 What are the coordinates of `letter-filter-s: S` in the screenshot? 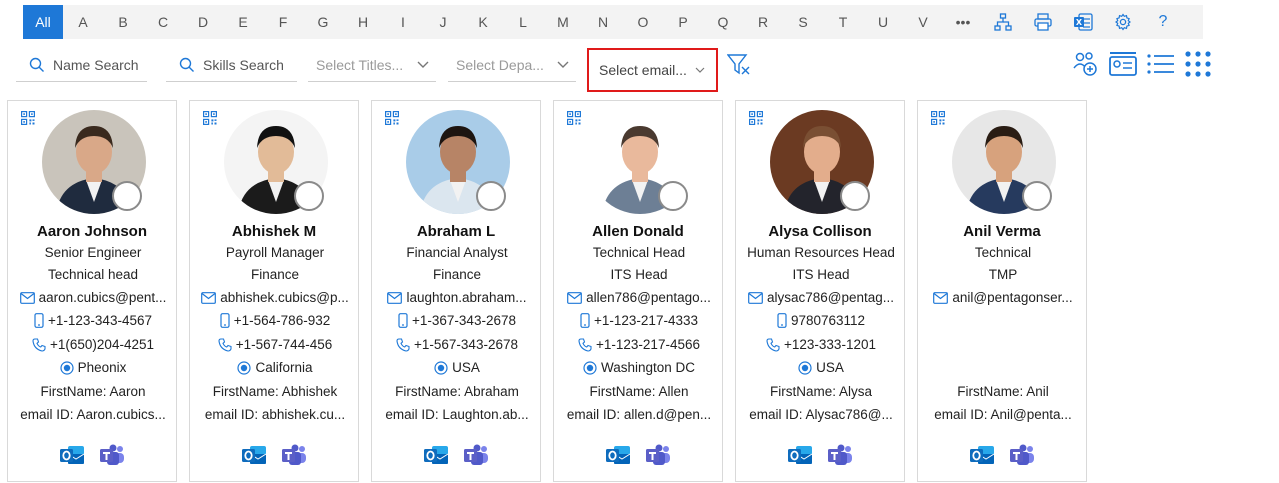 It's located at (803, 22).